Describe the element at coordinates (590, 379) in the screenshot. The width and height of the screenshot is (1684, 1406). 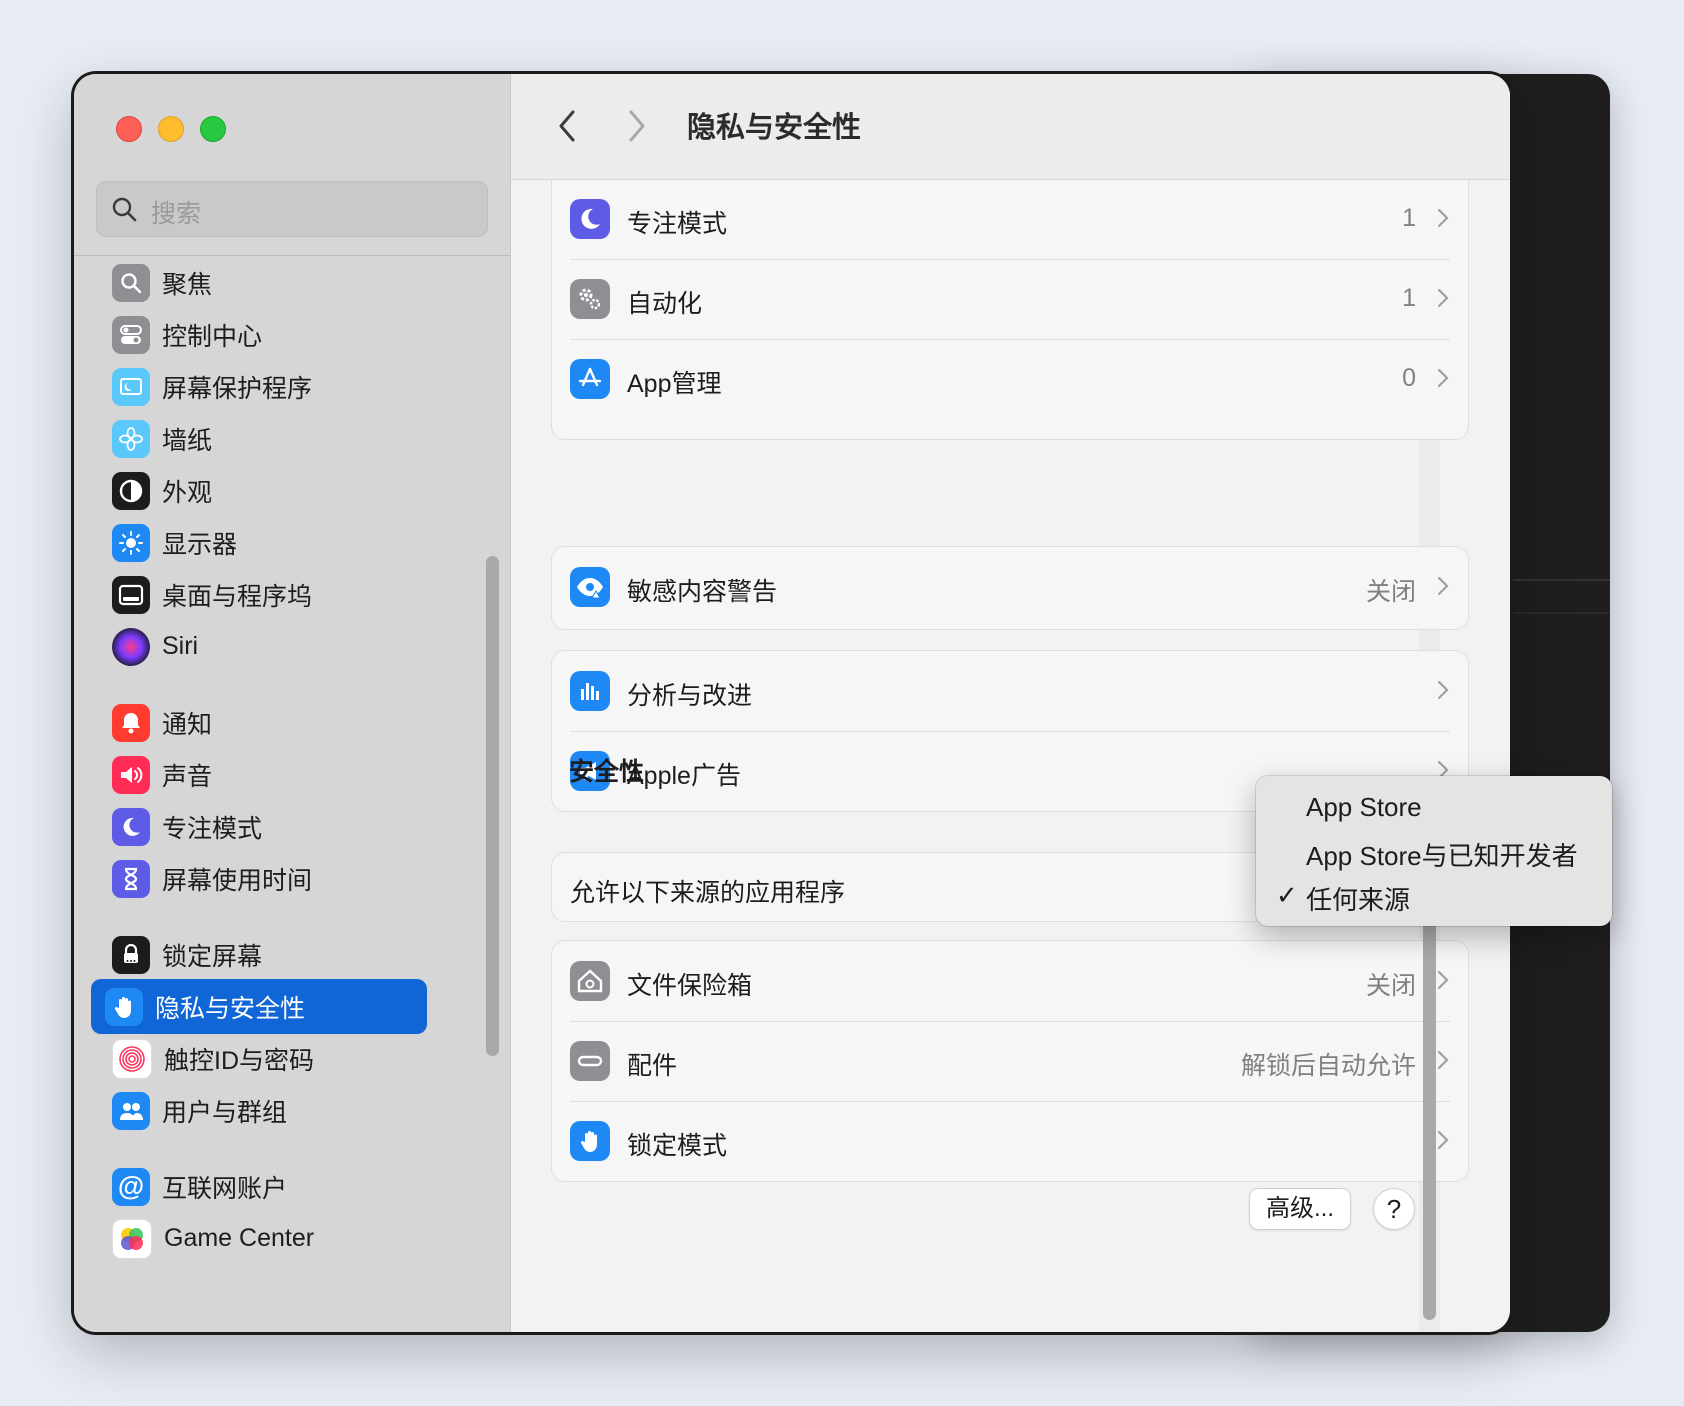
I see `app-store-icon` at that location.